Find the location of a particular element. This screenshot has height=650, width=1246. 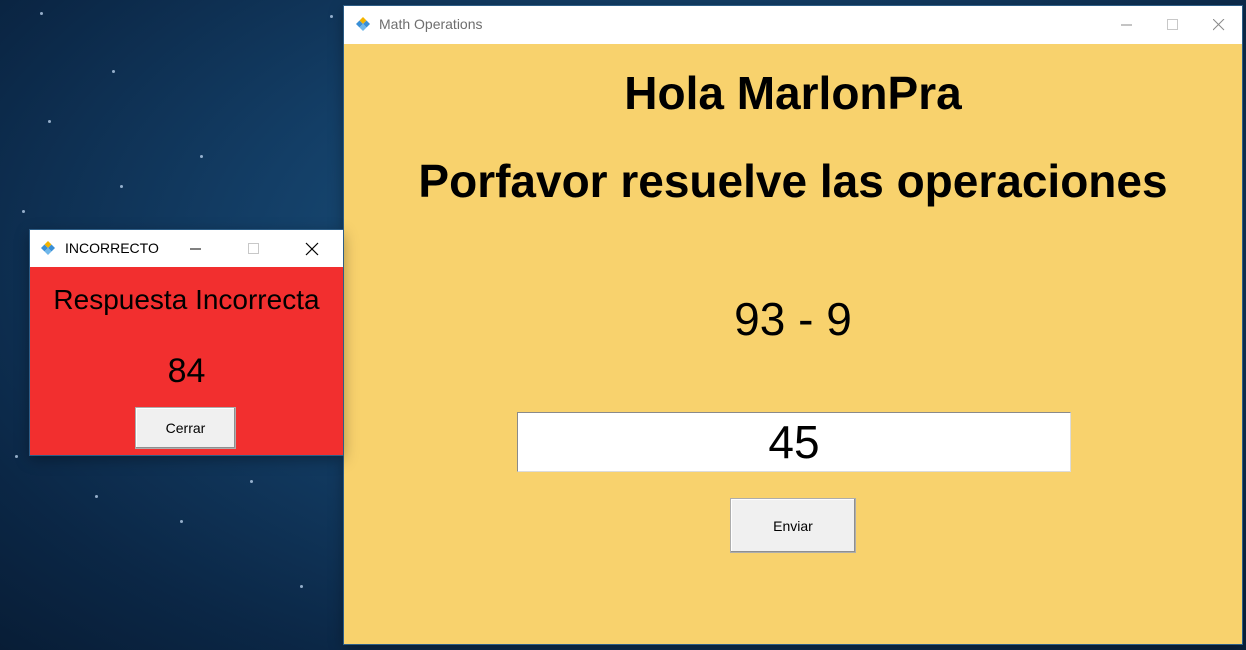

dialog-title: INCORRECTO is located at coordinates (112, 248).